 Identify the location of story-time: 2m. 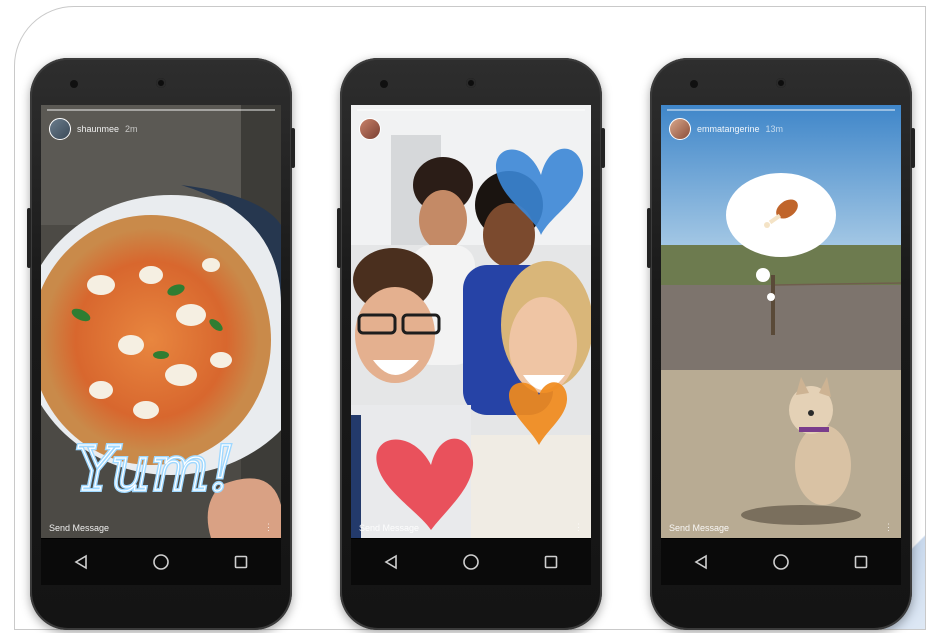
(131, 129).